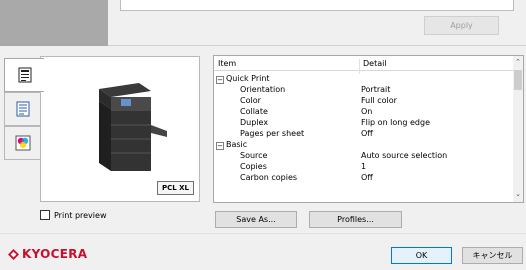 The width and height of the screenshot is (526, 270). Describe the element at coordinates (272, 133) in the screenshot. I see `setting-name: Pages per sheet` at that location.